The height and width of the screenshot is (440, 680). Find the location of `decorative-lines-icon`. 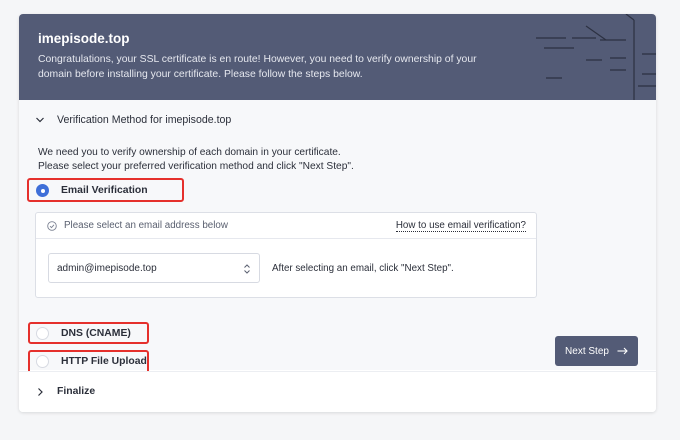

decorative-lines-icon is located at coordinates (596, 57).